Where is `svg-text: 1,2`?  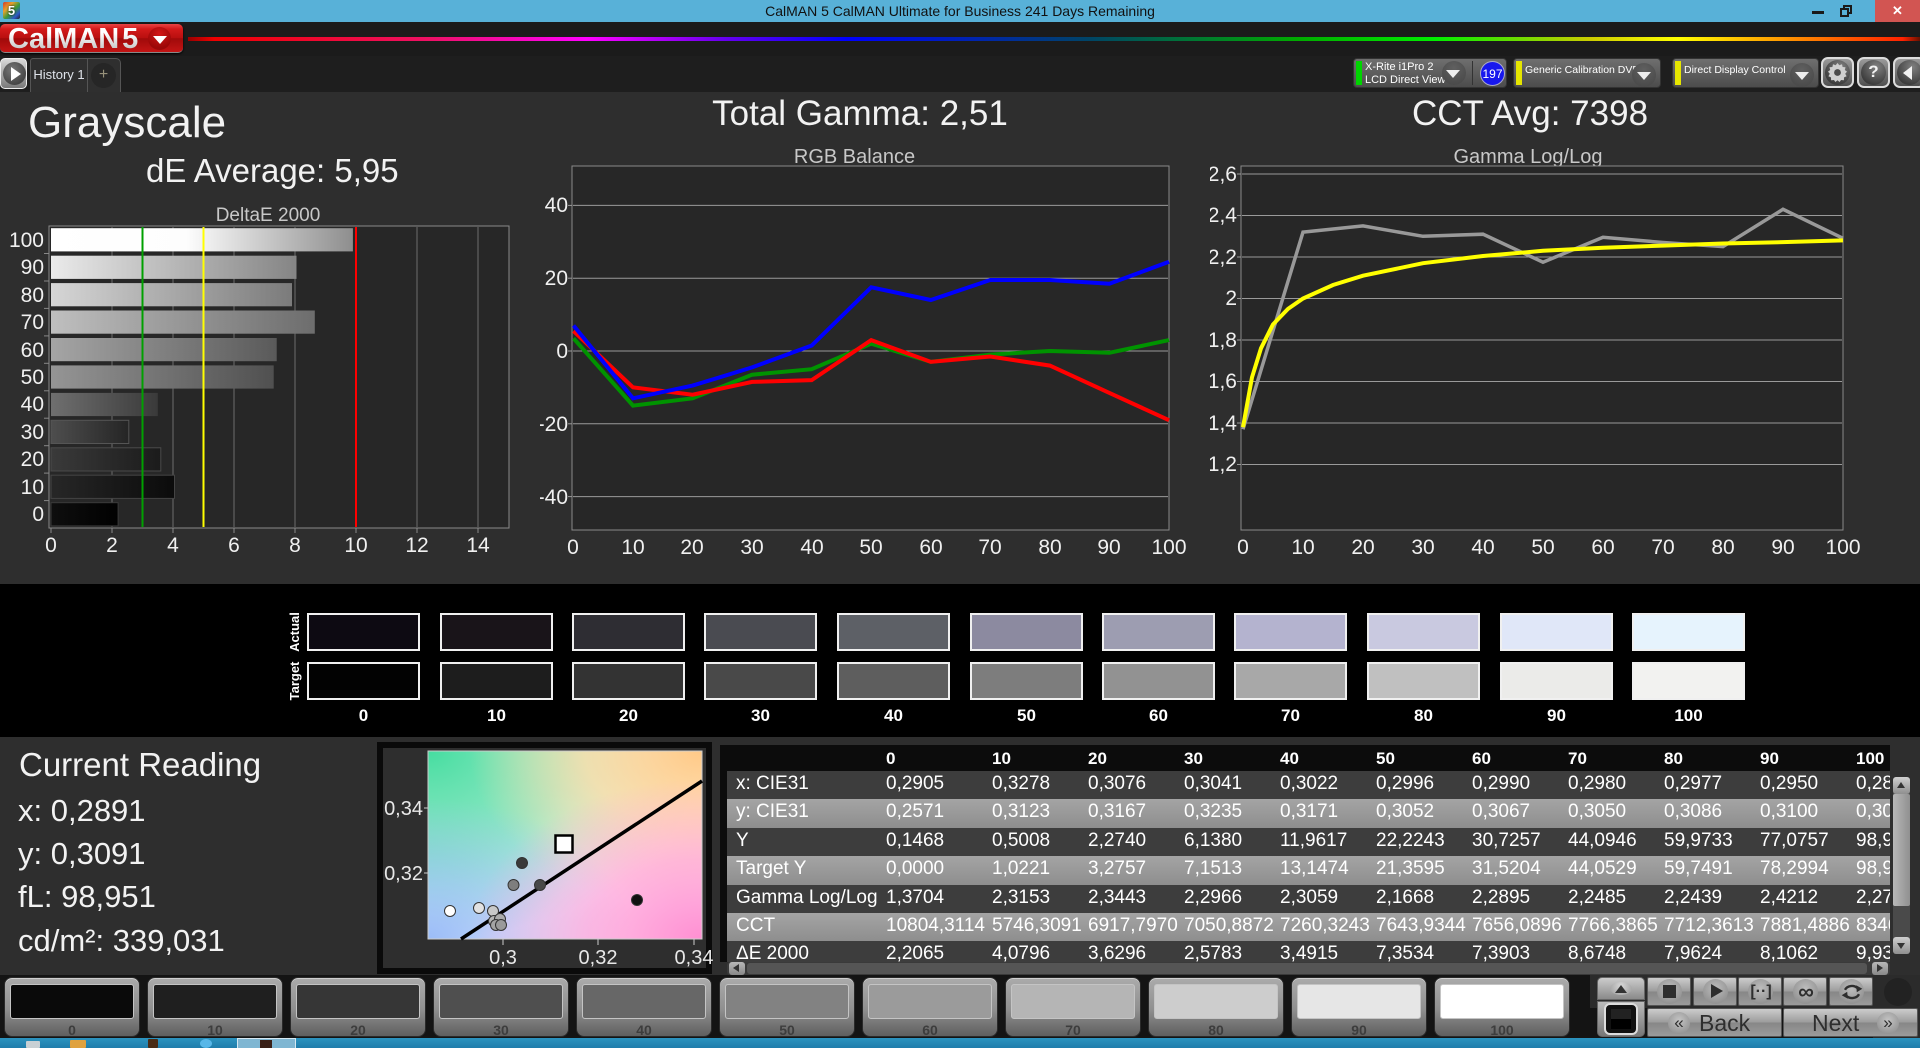 svg-text: 1,2 is located at coordinates (1223, 464).